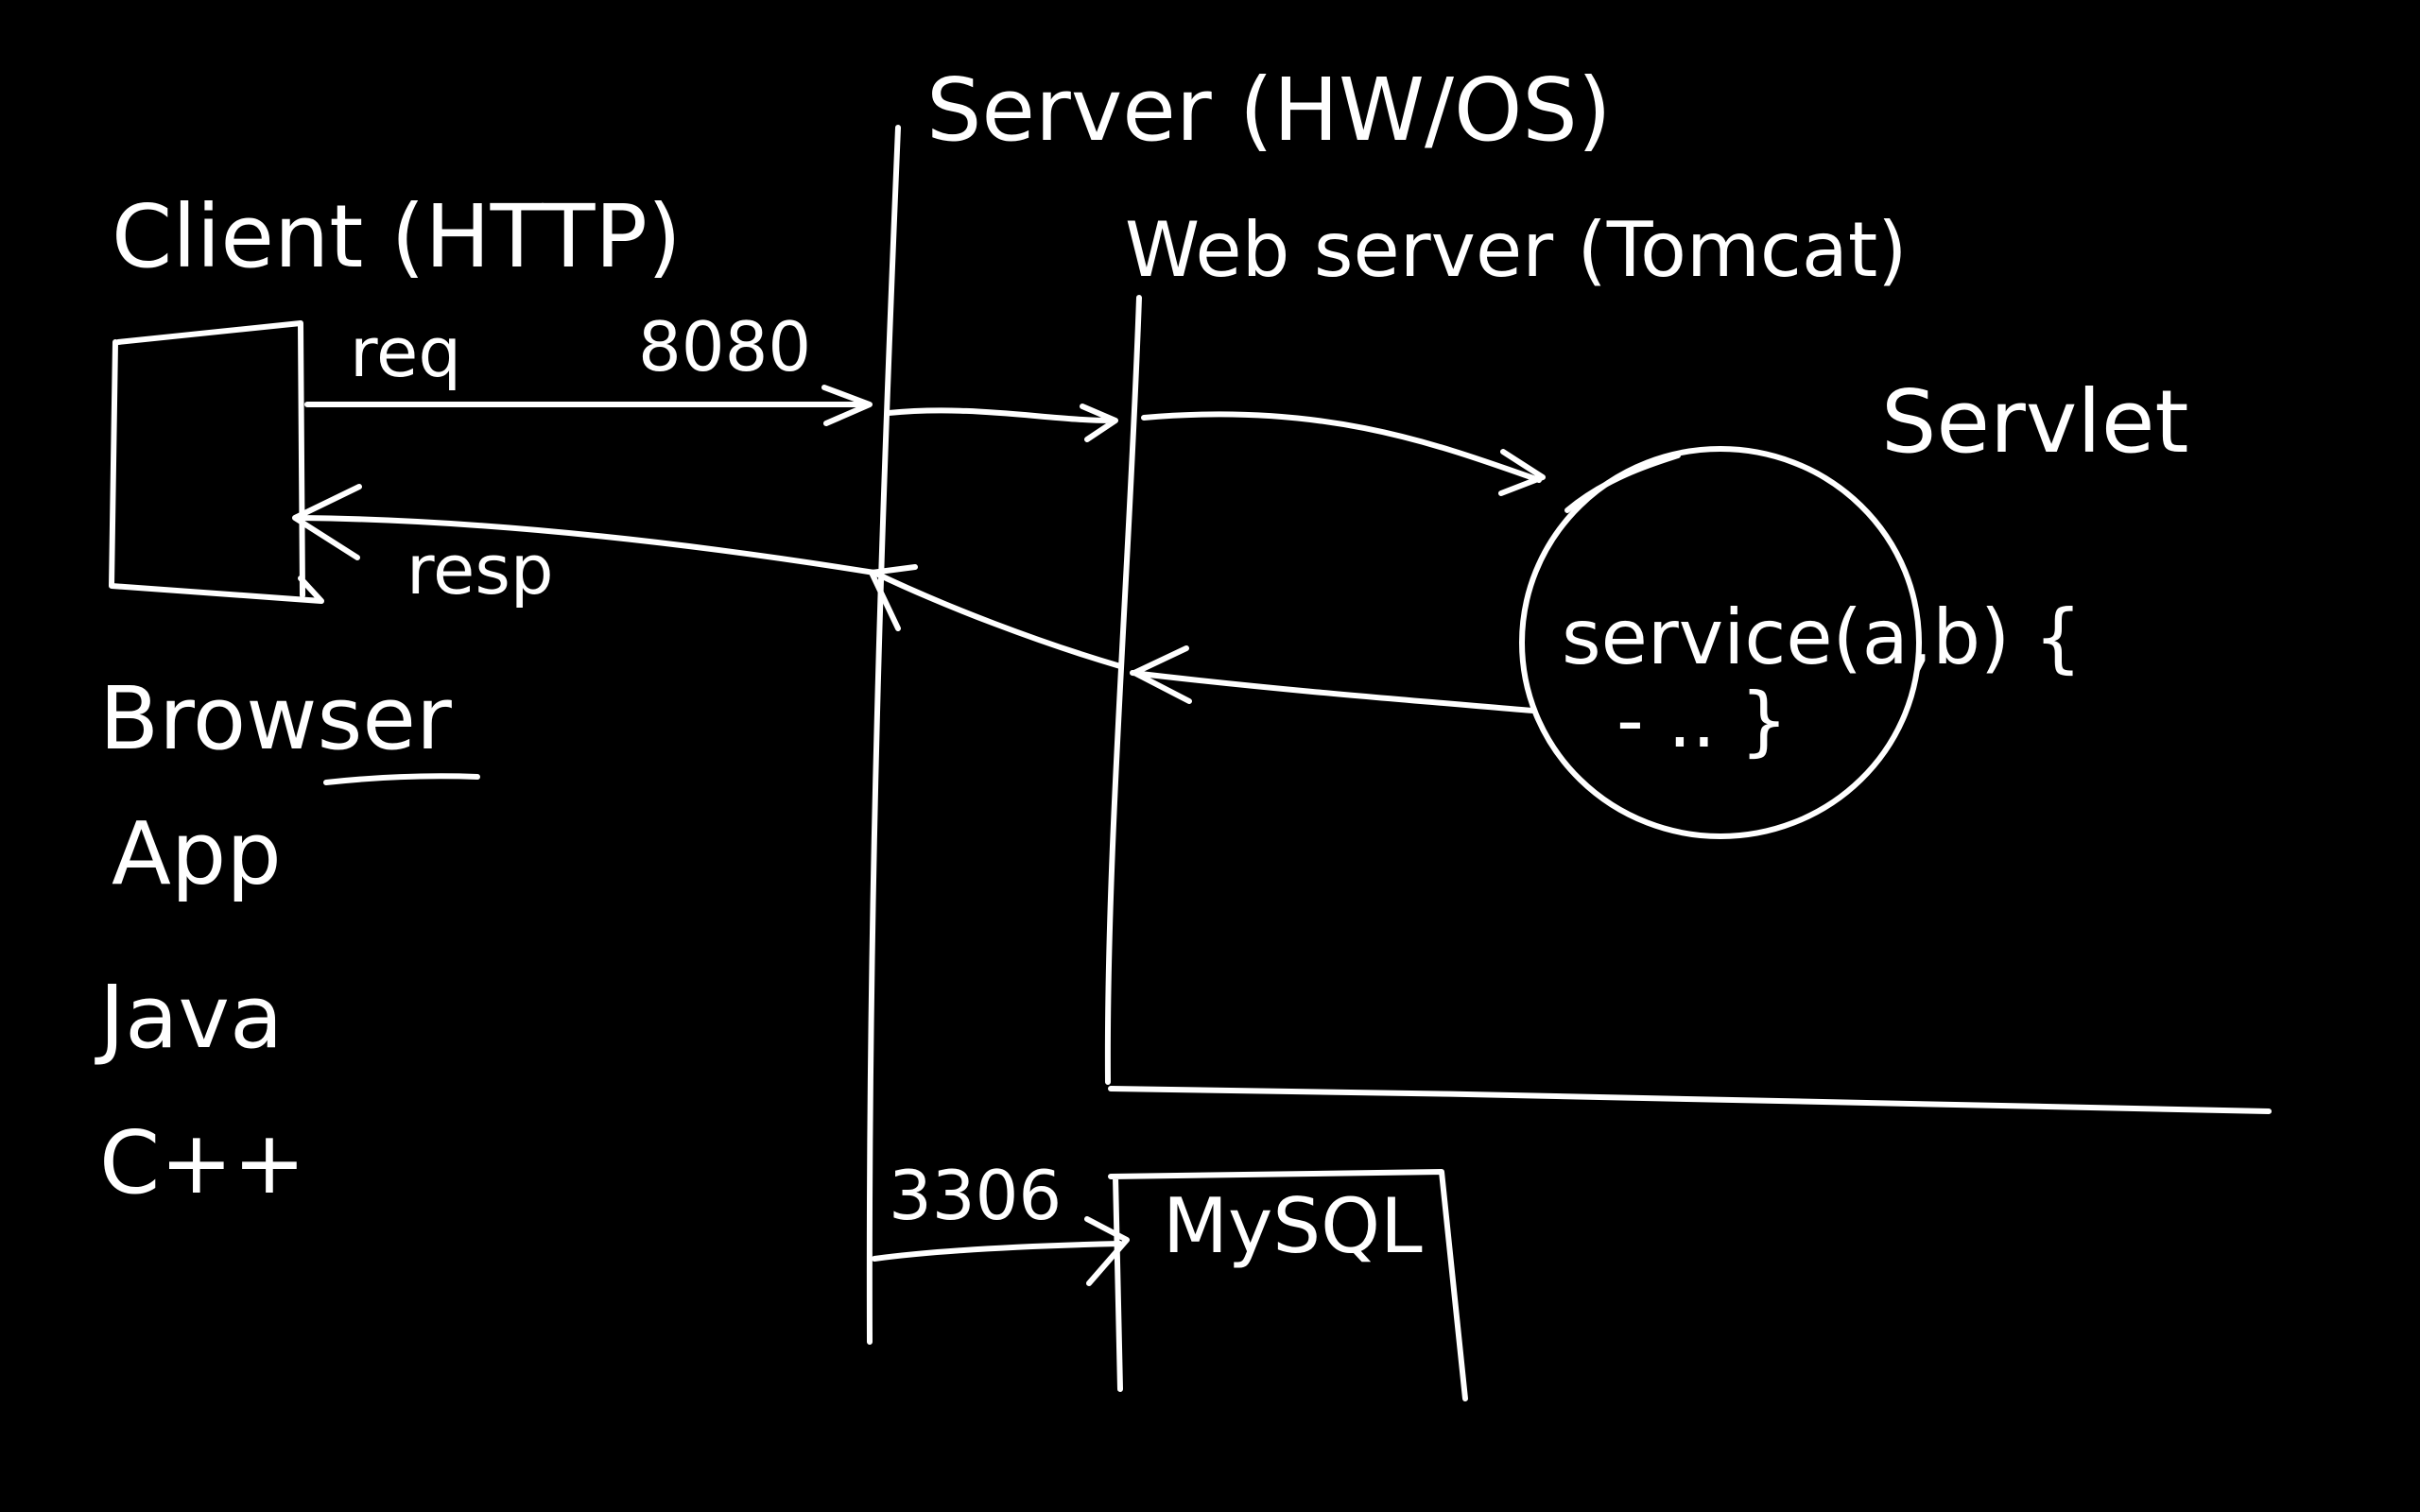 This screenshot has height=1512, width=2420. I want to click on client-box, so click(217, 462).